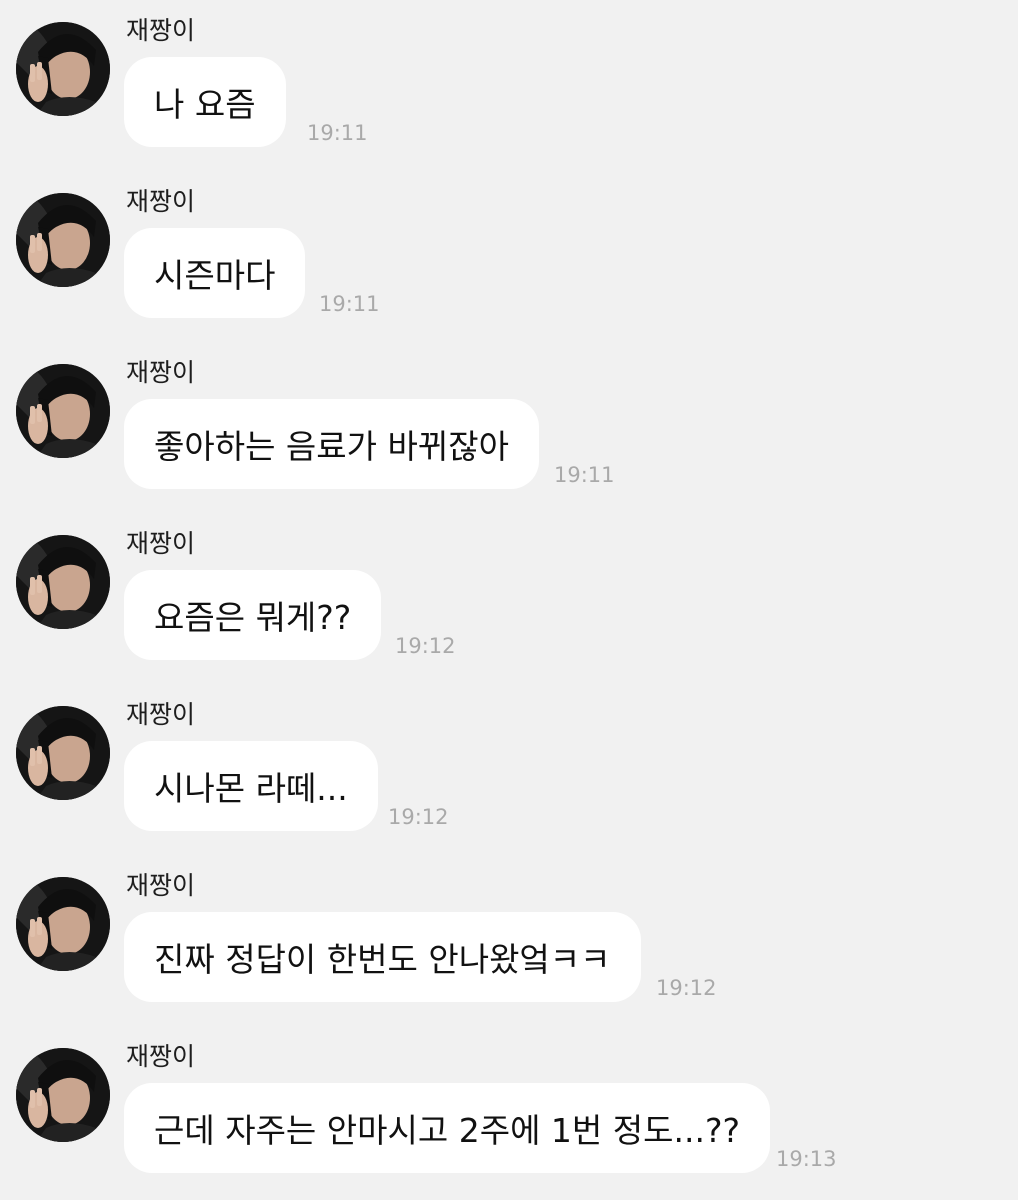  I want to click on message-bubble: 진짜 정답이 한번도 안나왔엌ㅋㅋ, so click(382, 957).